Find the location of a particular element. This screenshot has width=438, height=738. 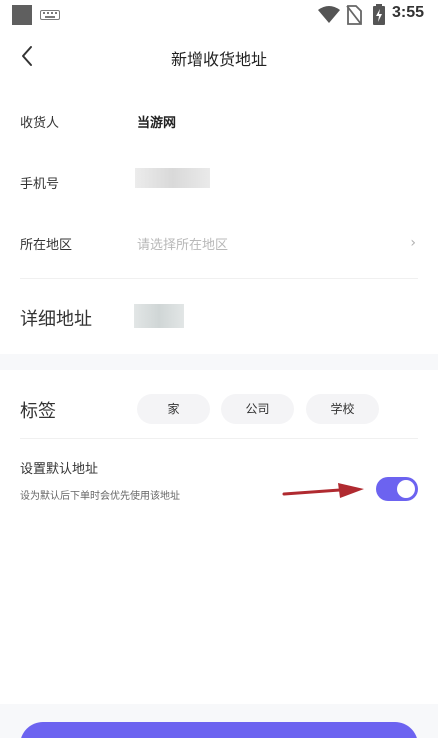

phone-redaction is located at coordinates (172, 178).